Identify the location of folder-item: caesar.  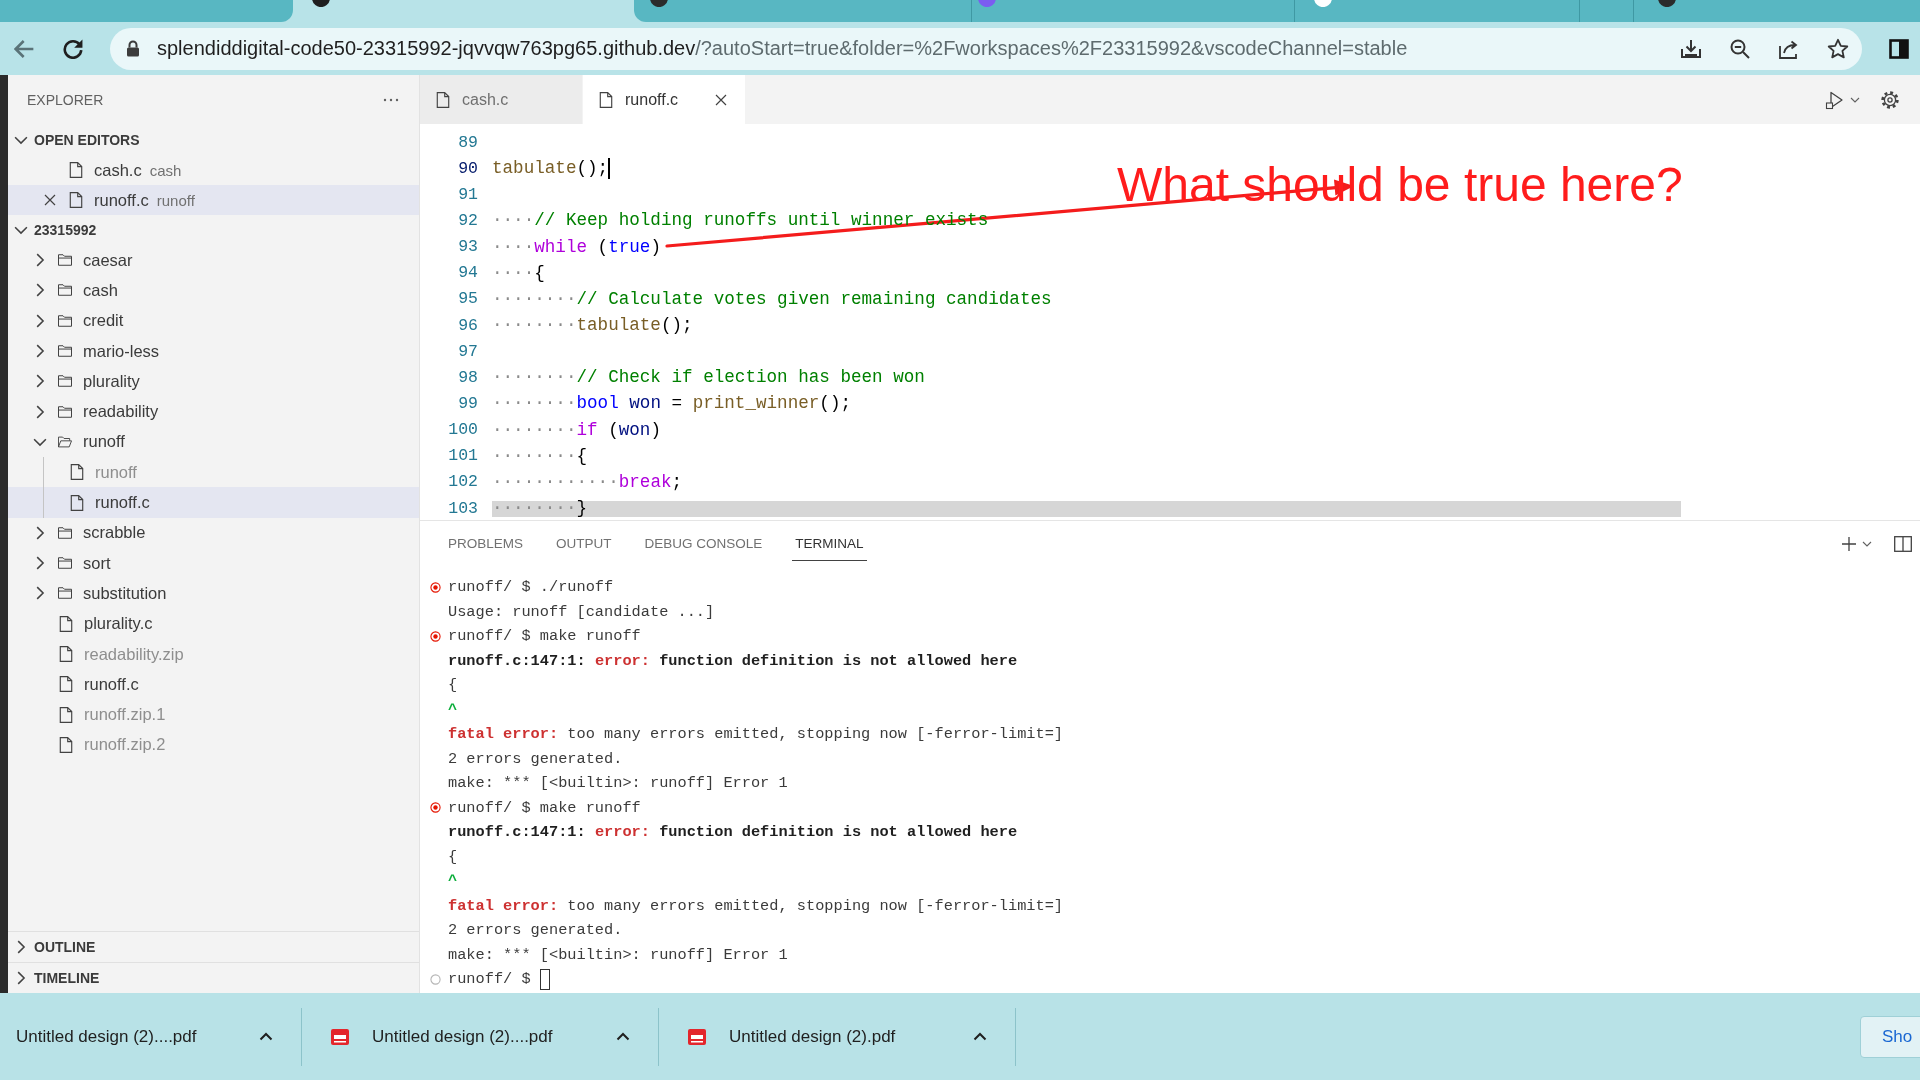
(213, 260).